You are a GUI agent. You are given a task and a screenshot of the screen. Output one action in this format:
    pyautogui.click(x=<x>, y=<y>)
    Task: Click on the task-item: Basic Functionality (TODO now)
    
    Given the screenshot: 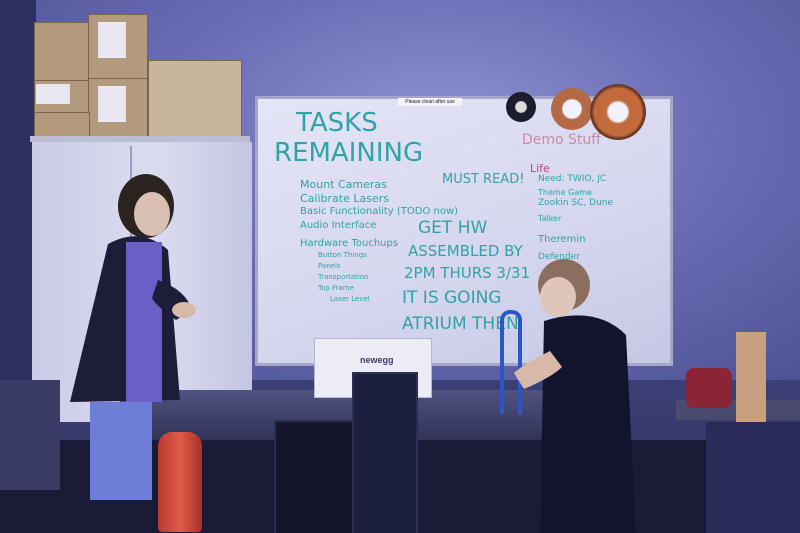 What is the action you would take?
    pyautogui.click(x=379, y=211)
    